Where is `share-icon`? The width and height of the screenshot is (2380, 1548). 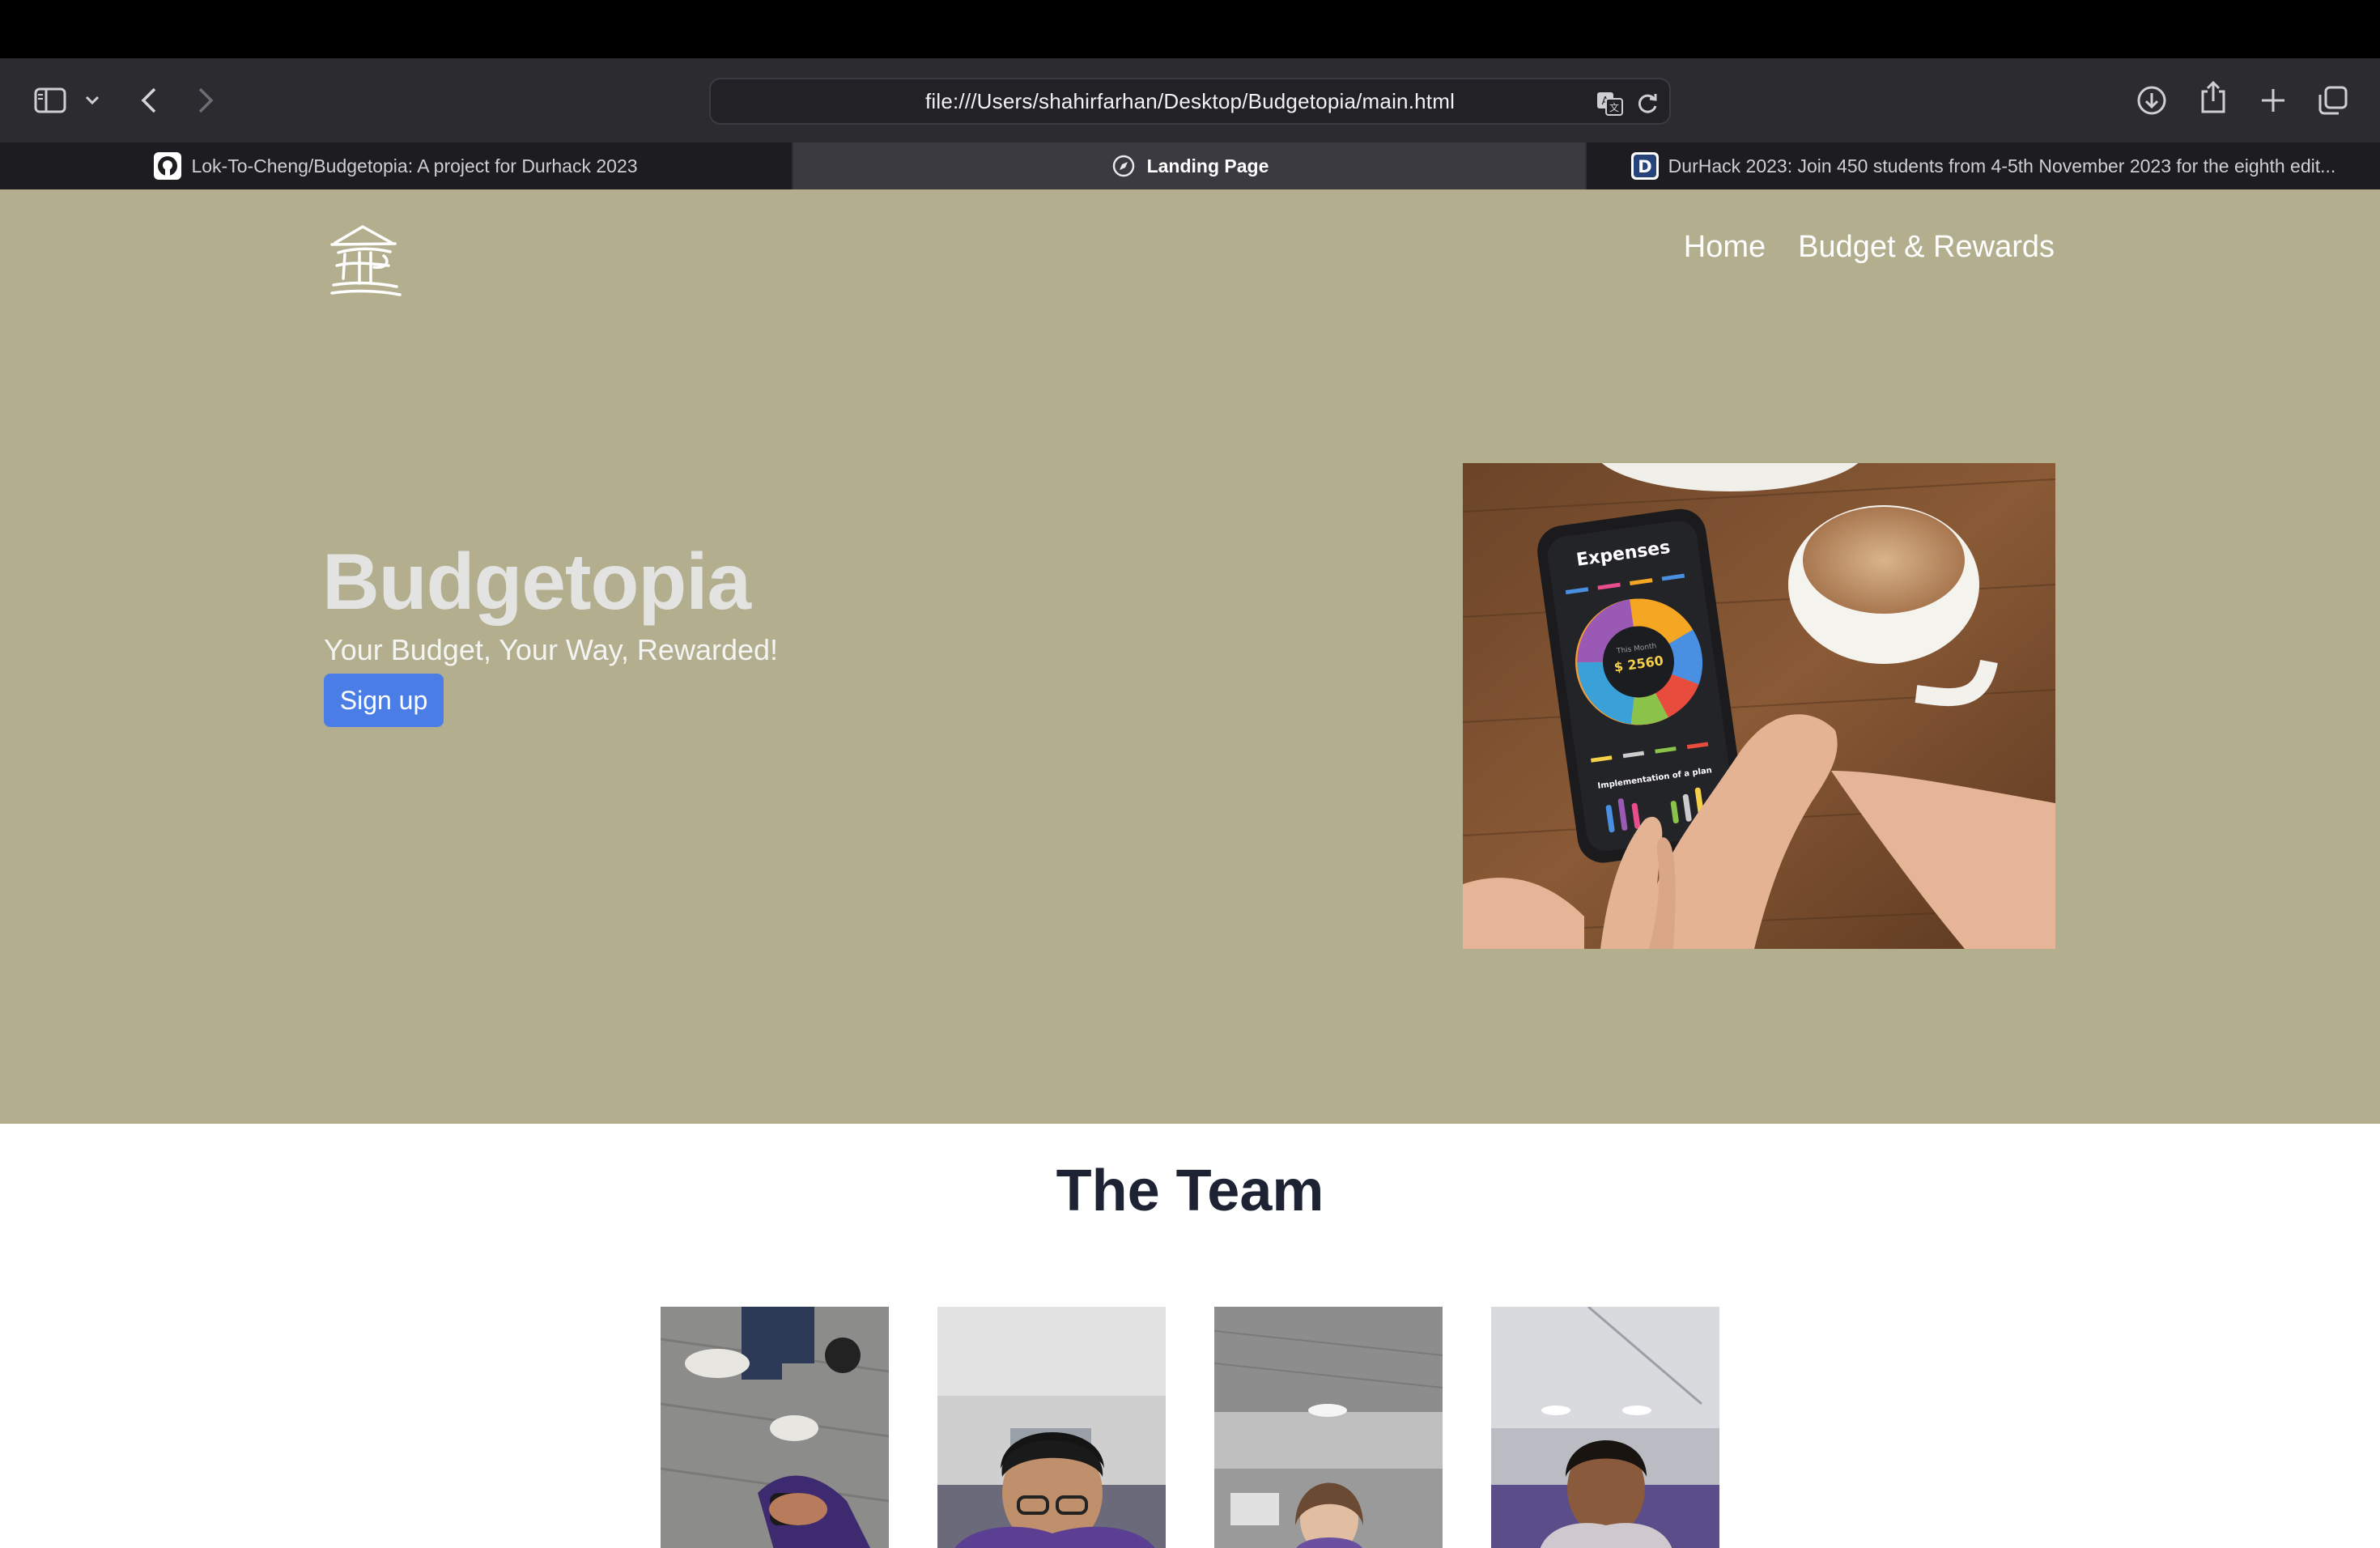 share-icon is located at coordinates (2213, 97).